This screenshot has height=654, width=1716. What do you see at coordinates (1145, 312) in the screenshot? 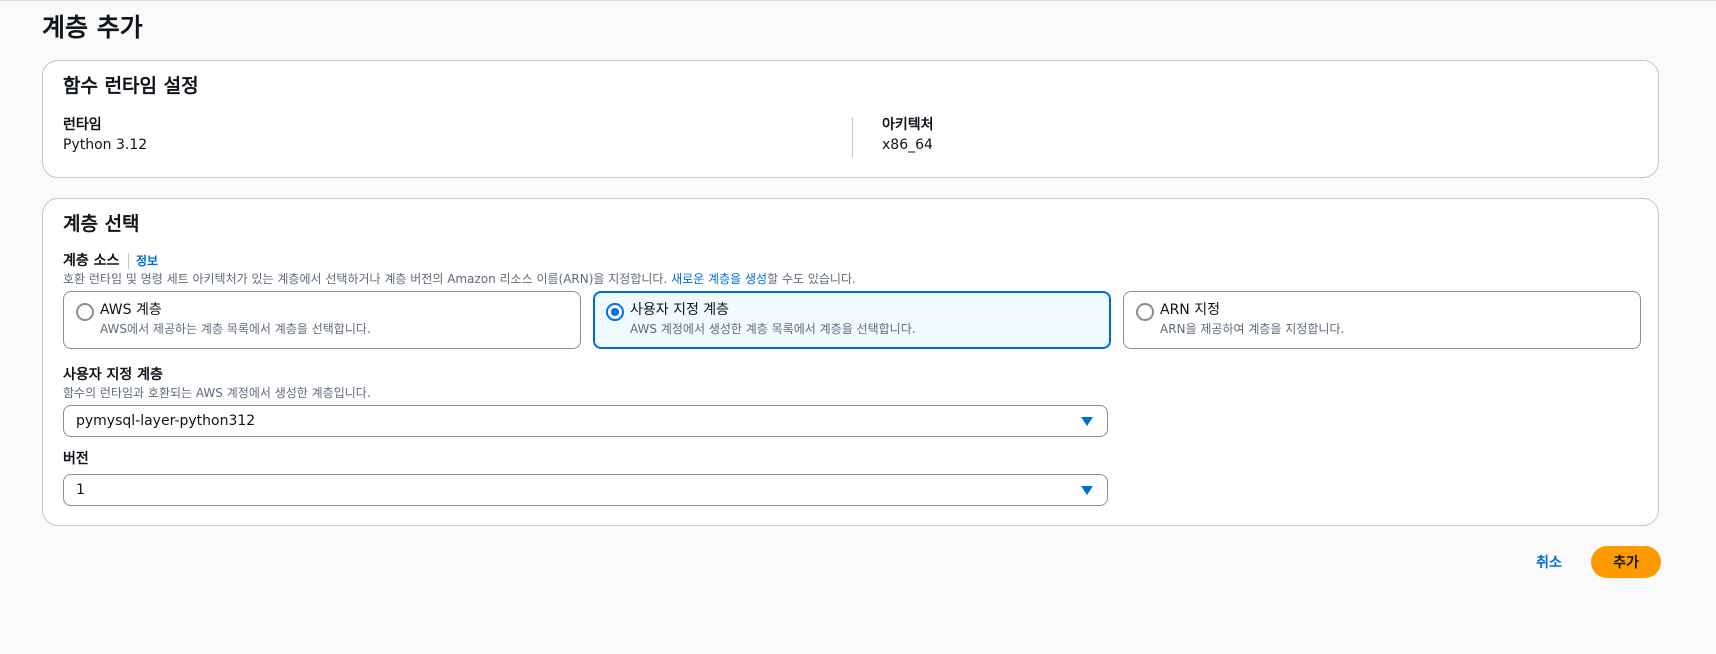
I see `radio-specify-arn` at bounding box center [1145, 312].